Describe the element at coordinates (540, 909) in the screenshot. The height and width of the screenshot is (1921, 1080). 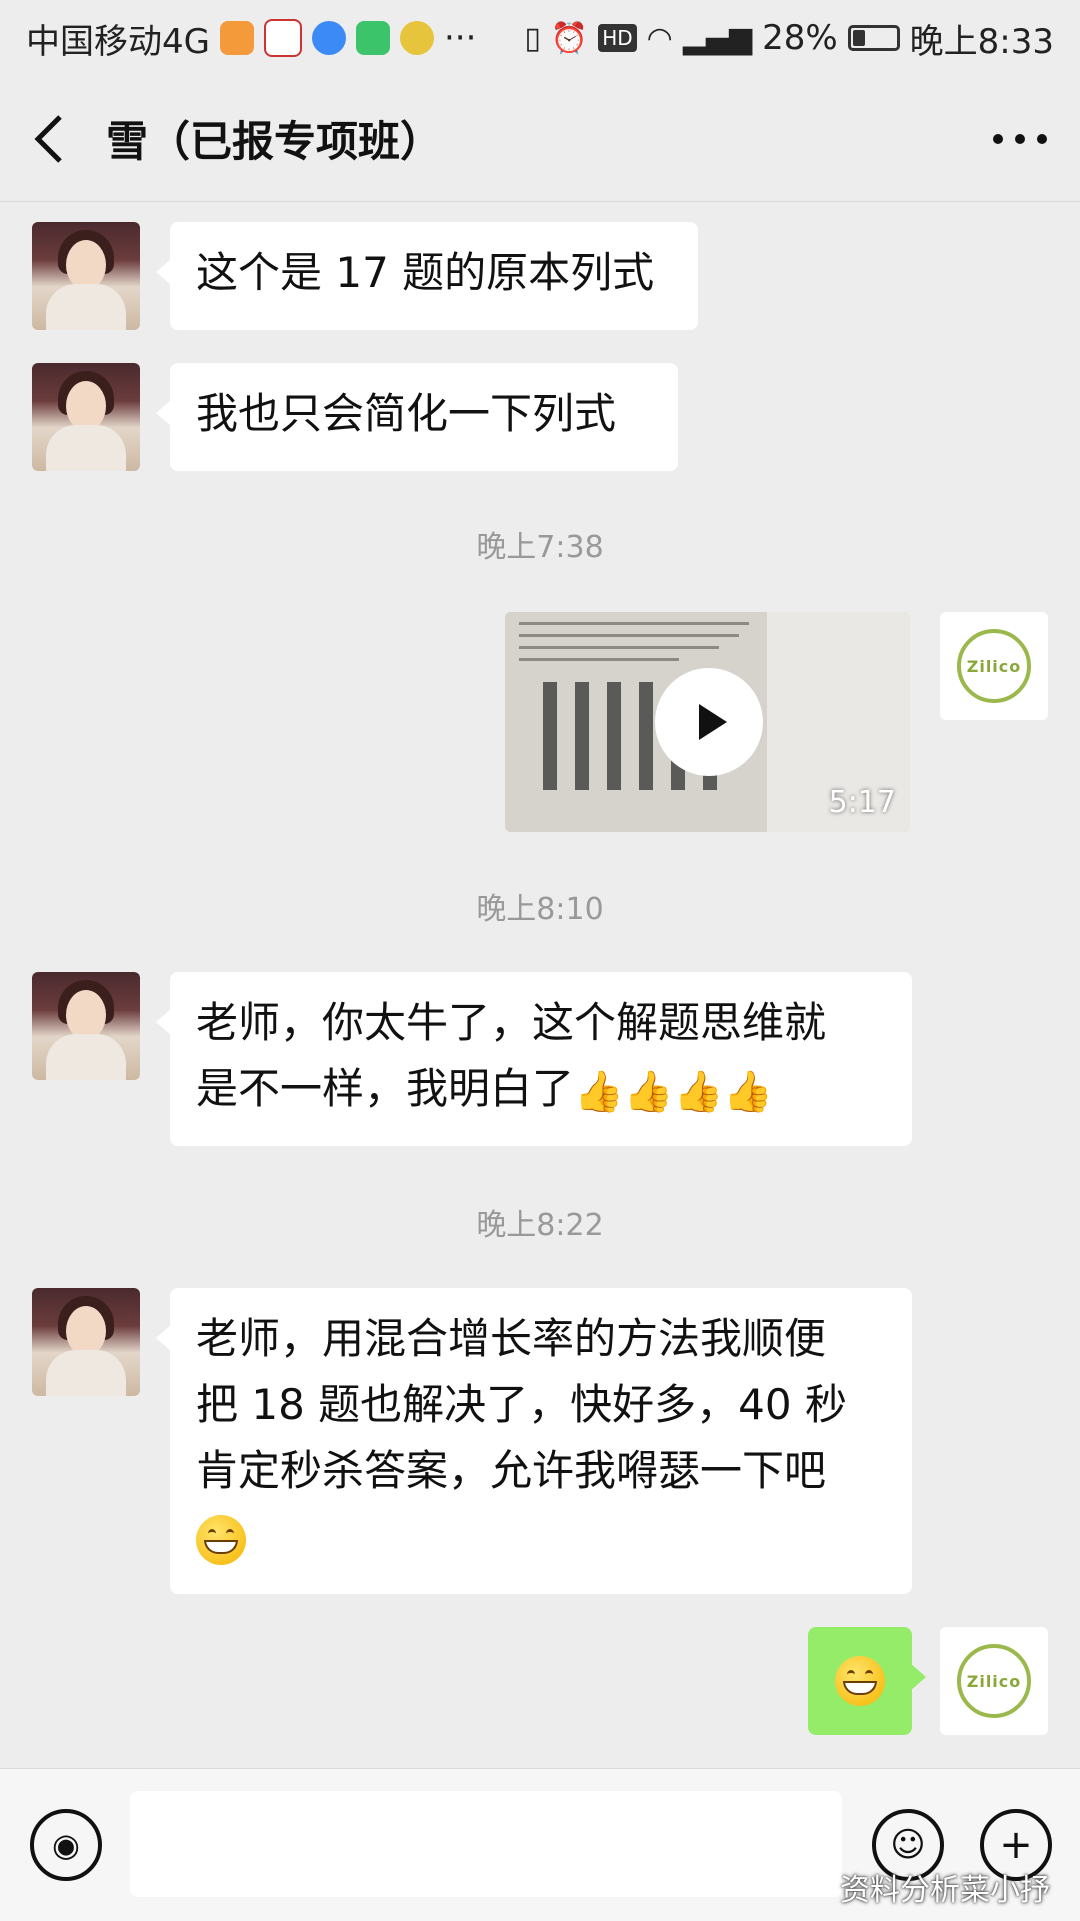
I see `timestamp: 晚上8:10` at that location.